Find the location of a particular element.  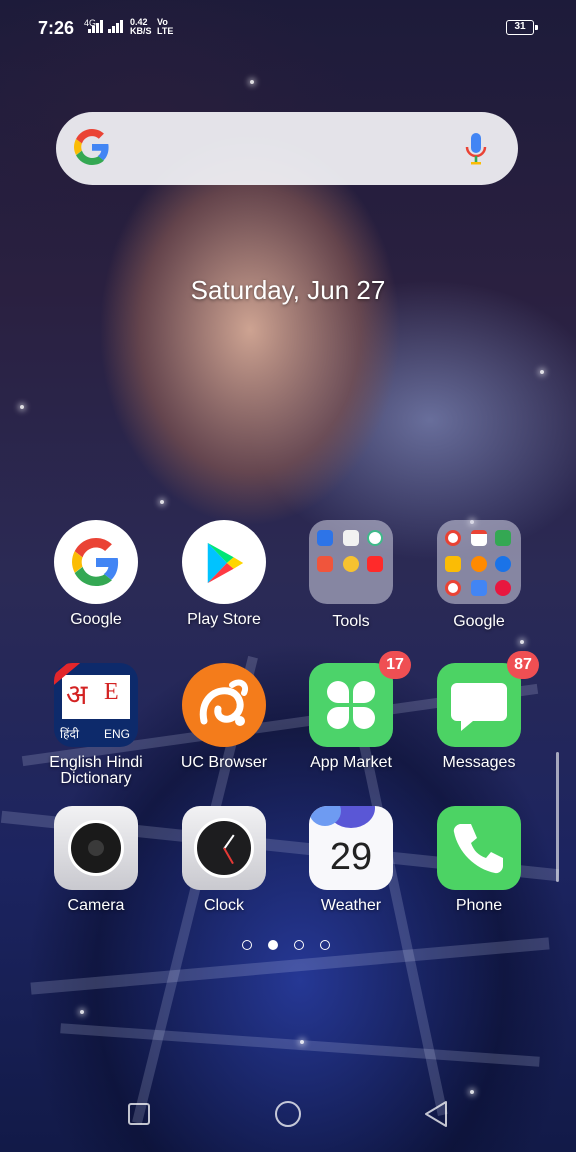

status-time: 7:26 is located at coordinates (56, 28).